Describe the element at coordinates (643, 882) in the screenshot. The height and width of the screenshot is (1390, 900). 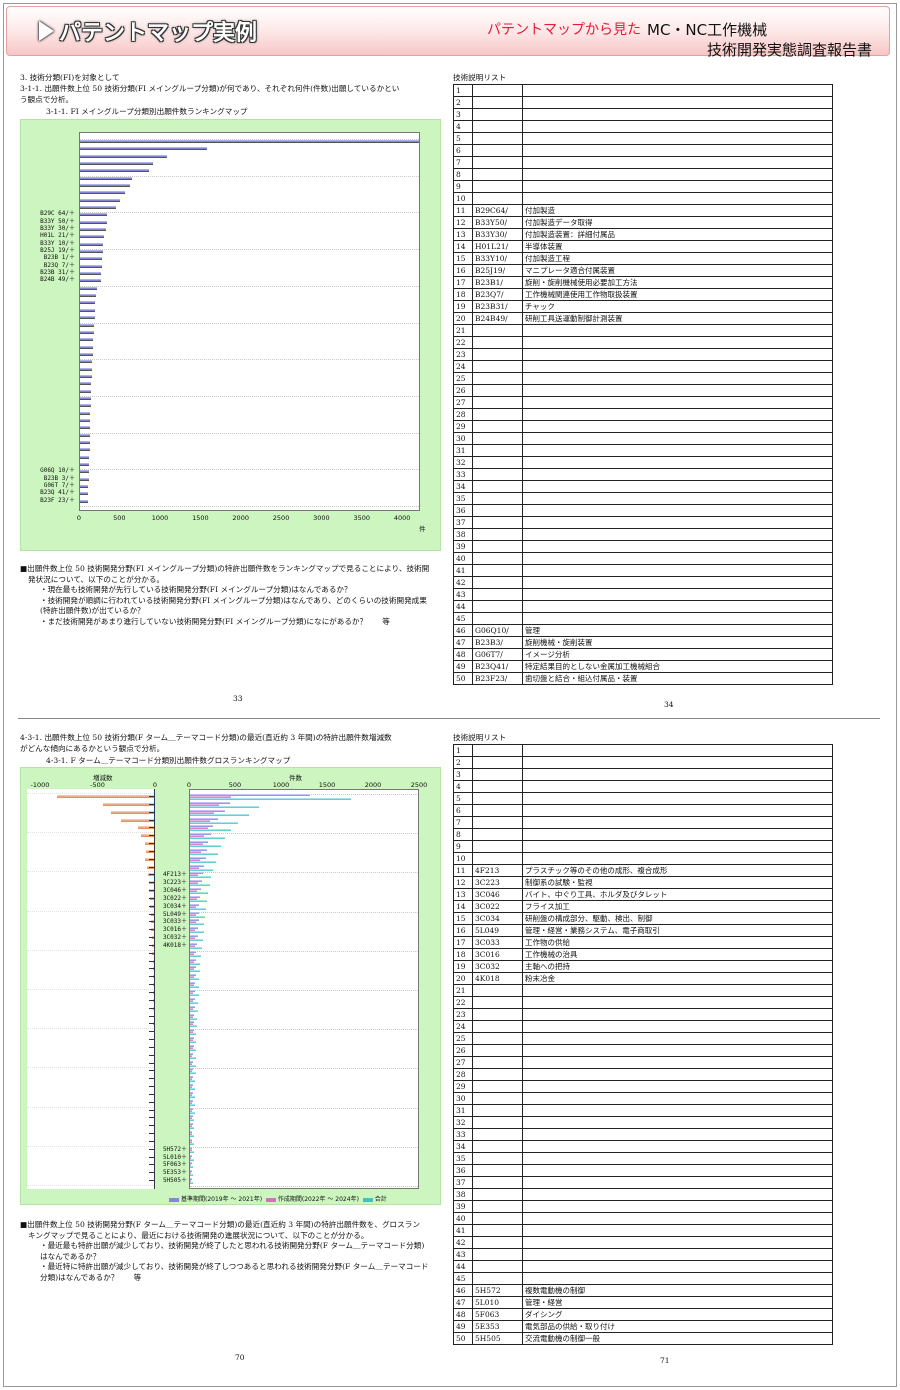
I see `table-row: 12 3C223 制御系の試験・監視` at that location.